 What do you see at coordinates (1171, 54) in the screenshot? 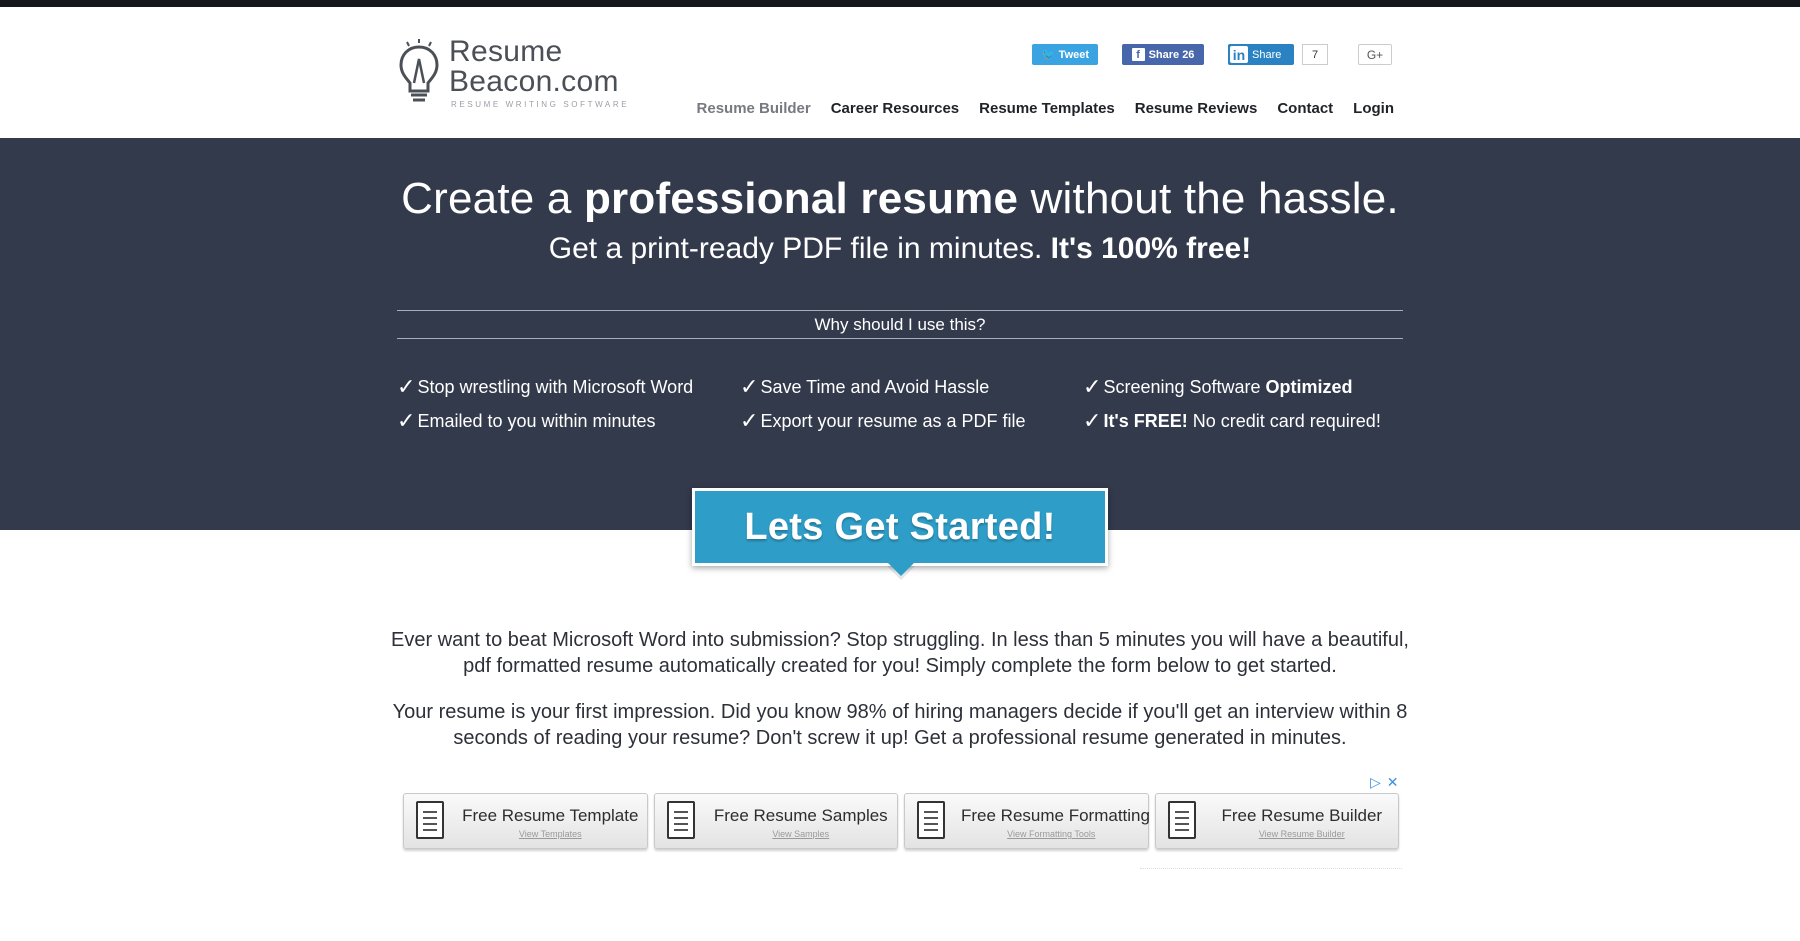
I see `facebook-share-label: Share 26` at bounding box center [1171, 54].